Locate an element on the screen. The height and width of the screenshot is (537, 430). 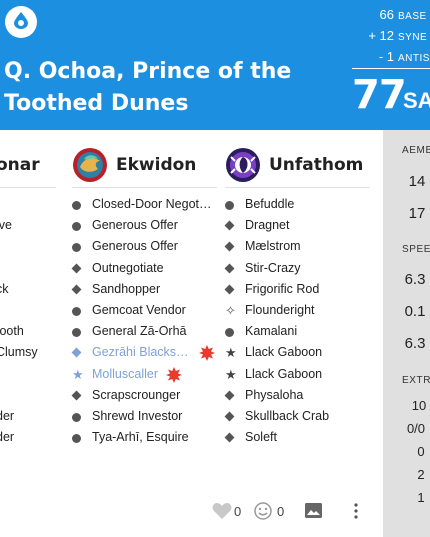
card-item: Mælstrom is located at coordinates (297, 246).